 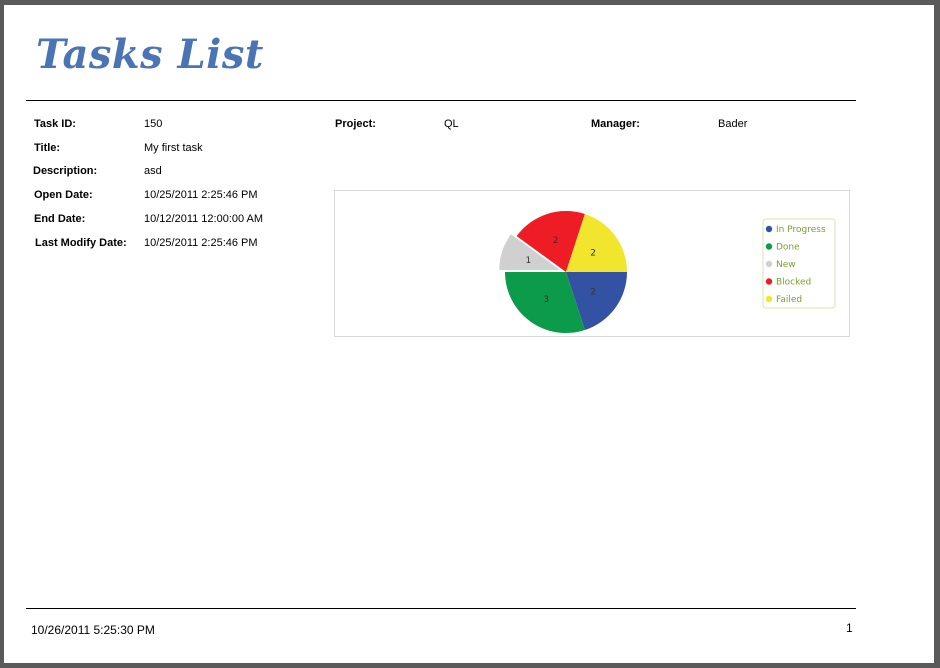 What do you see at coordinates (788, 248) in the screenshot?
I see `legend-entry-label: Done` at bounding box center [788, 248].